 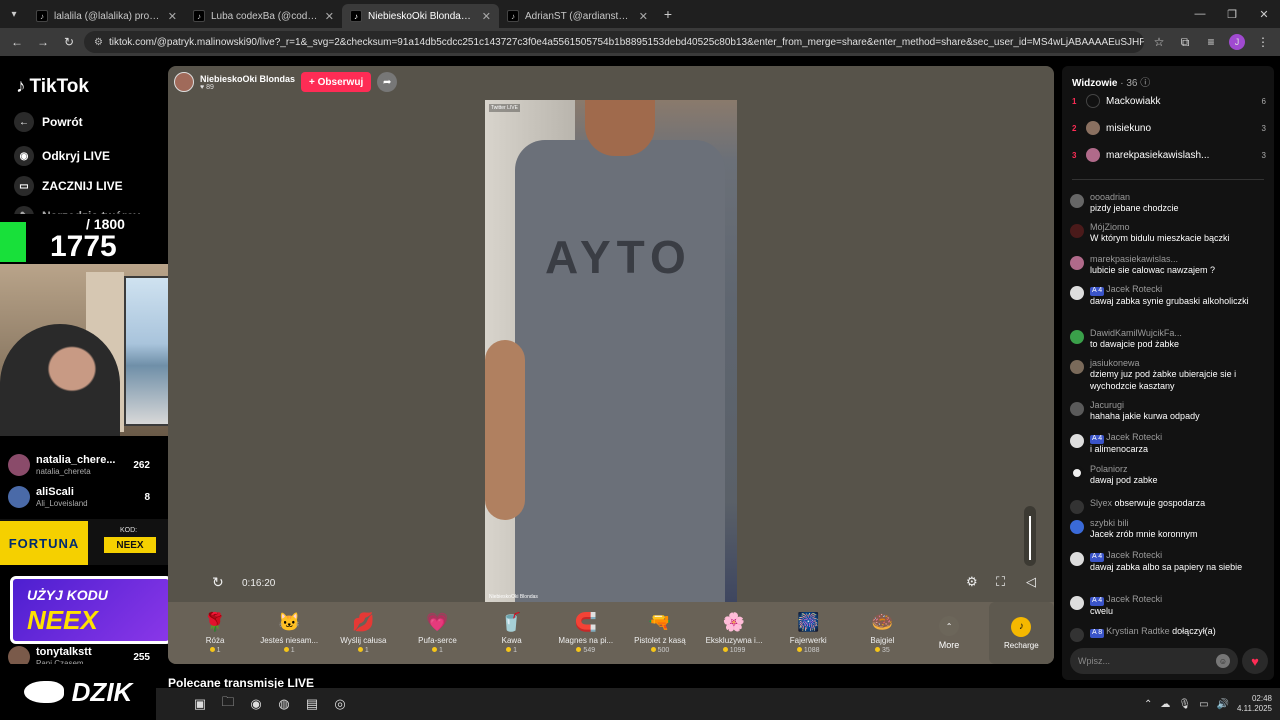 What do you see at coordinates (504, 108) in the screenshot?
I see `video-watermark: Twitter LIVE` at bounding box center [504, 108].